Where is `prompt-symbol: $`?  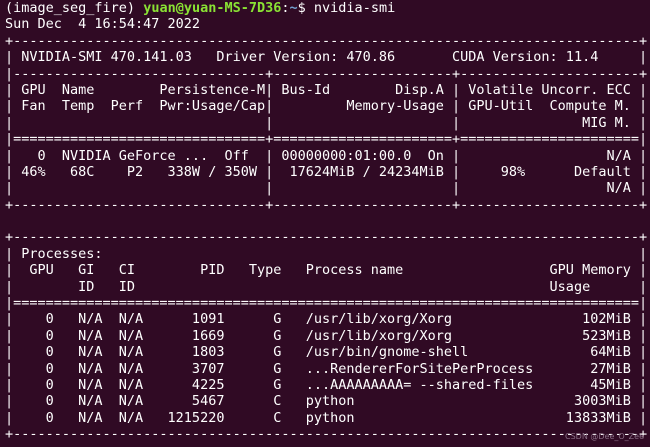
prompt-symbol: $ is located at coordinates (301, 8).